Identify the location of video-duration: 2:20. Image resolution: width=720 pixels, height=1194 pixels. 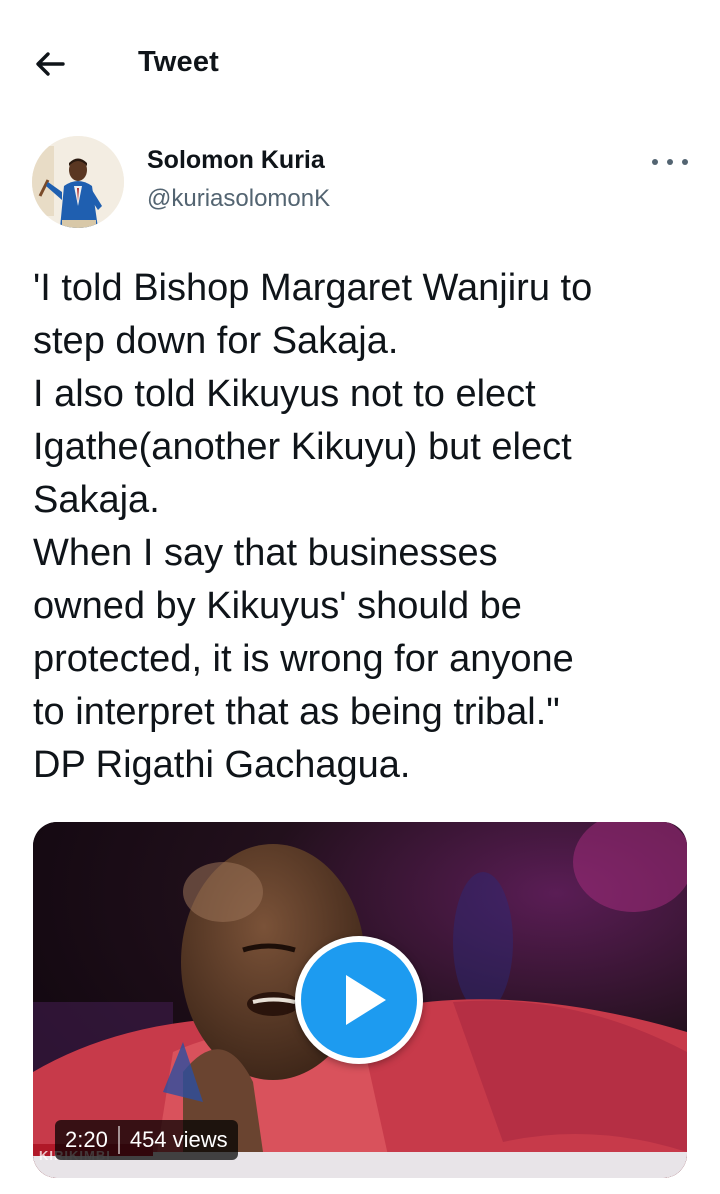
(86, 1139).